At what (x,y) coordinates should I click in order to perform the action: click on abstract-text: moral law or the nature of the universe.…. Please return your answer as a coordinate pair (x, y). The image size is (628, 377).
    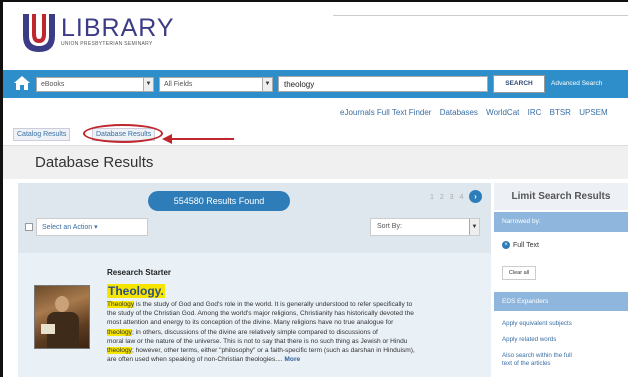
    Looking at the image, I should click on (257, 341).